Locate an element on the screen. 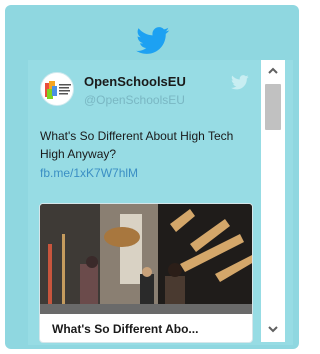 The width and height of the screenshot is (320, 354). open-schools-logo is located at coordinates (58, 90).